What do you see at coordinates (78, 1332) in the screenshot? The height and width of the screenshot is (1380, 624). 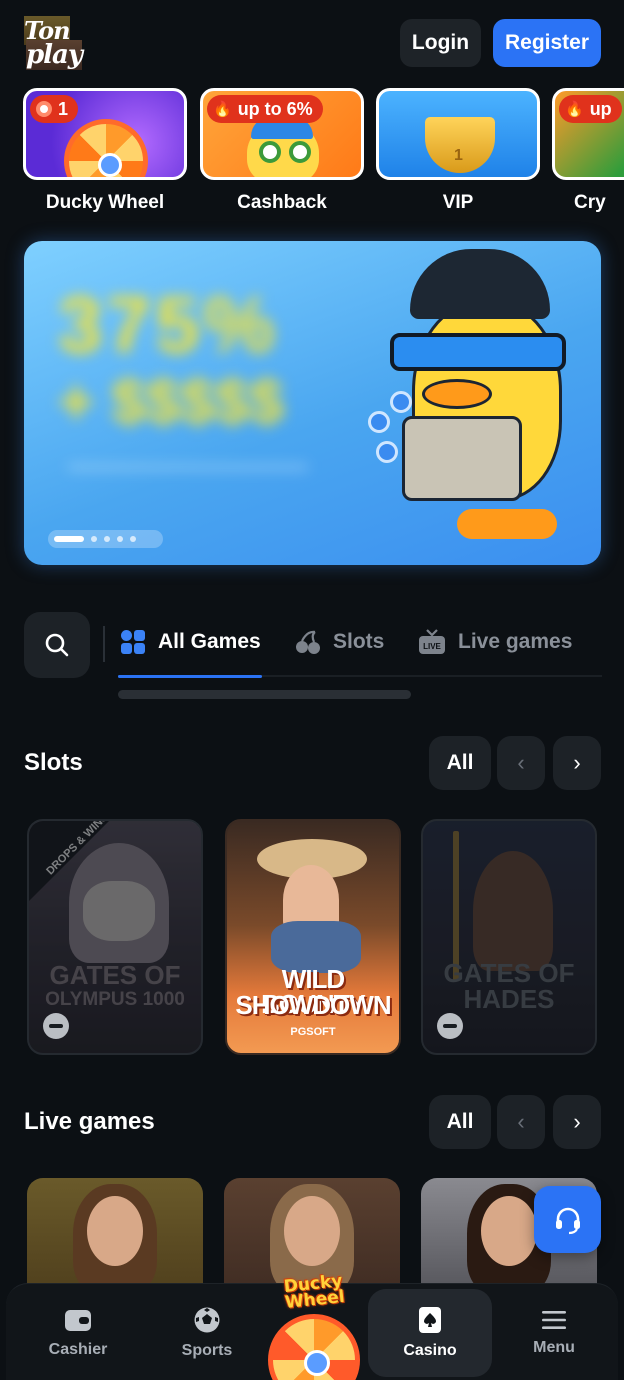 I see `nav-cashier: Cashier` at bounding box center [78, 1332].